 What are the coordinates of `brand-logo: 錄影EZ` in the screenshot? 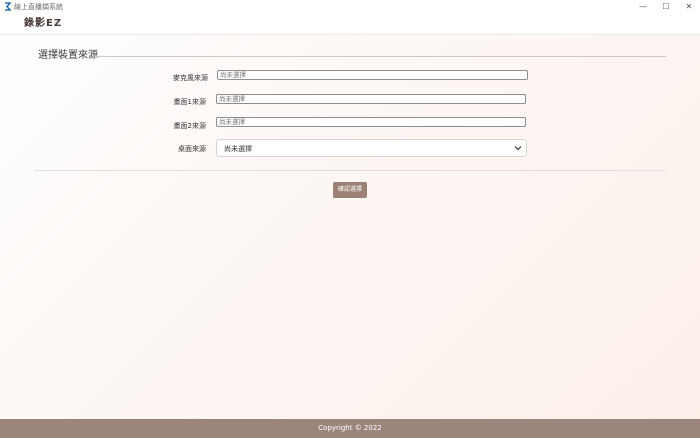 It's located at (43, 24).